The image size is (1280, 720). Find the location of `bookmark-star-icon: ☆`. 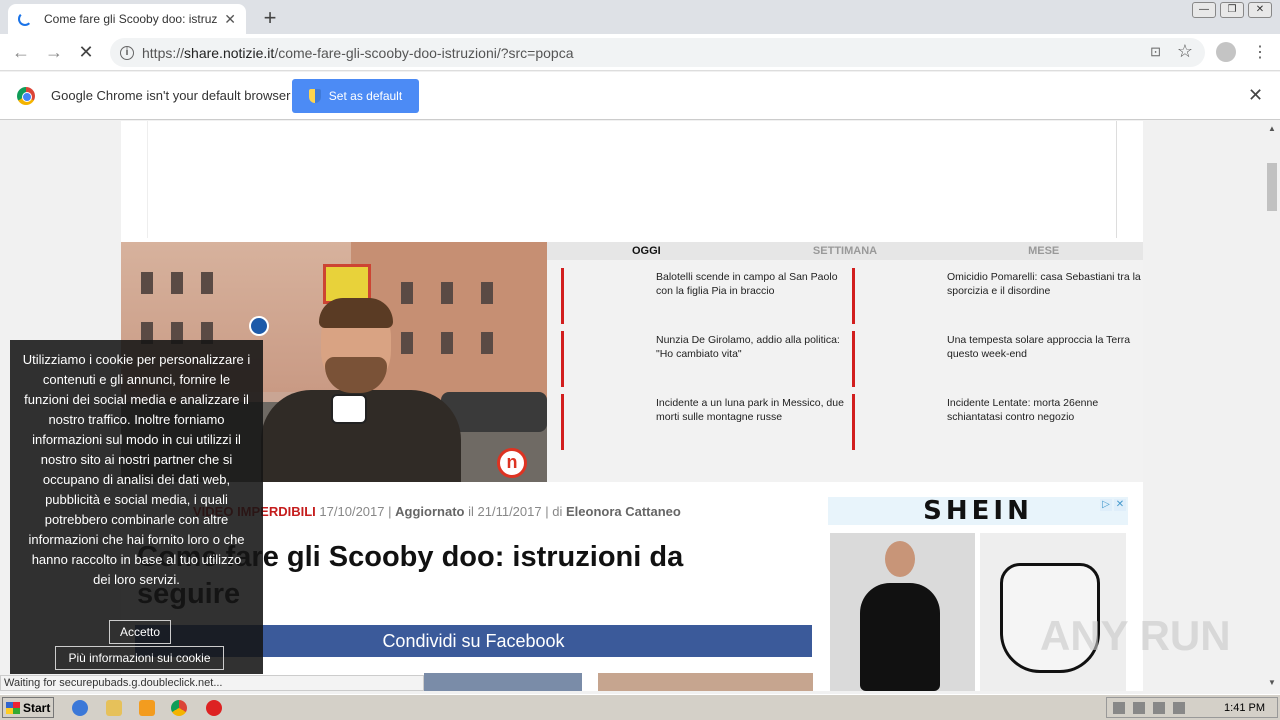

bookmark-star-icon: ☆ is located at coordinates (1185, 51).